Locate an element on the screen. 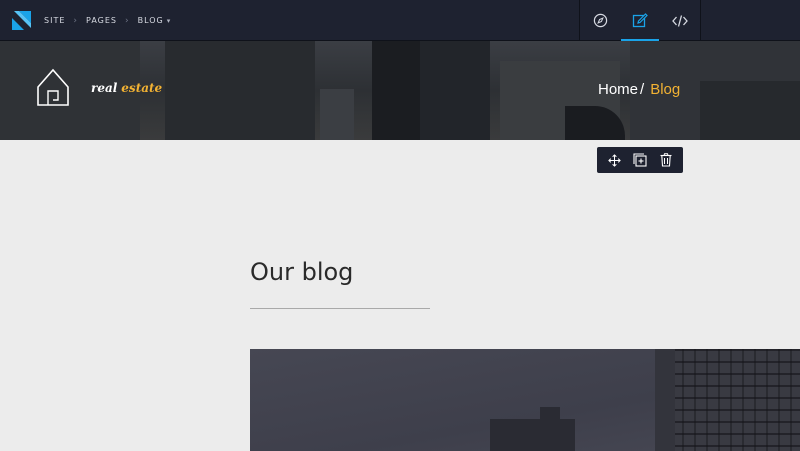 This screenshot has height=451, width=800. edit-mode-button is located at coordinates (640, 20).